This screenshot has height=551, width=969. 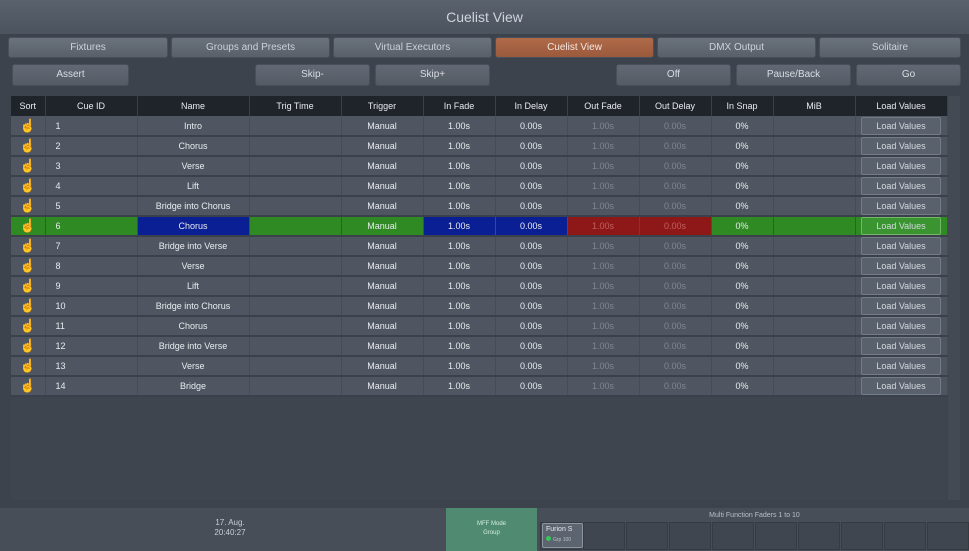 I want to click on col-header-in-delay: In Delay, so click(x=531, y=106).